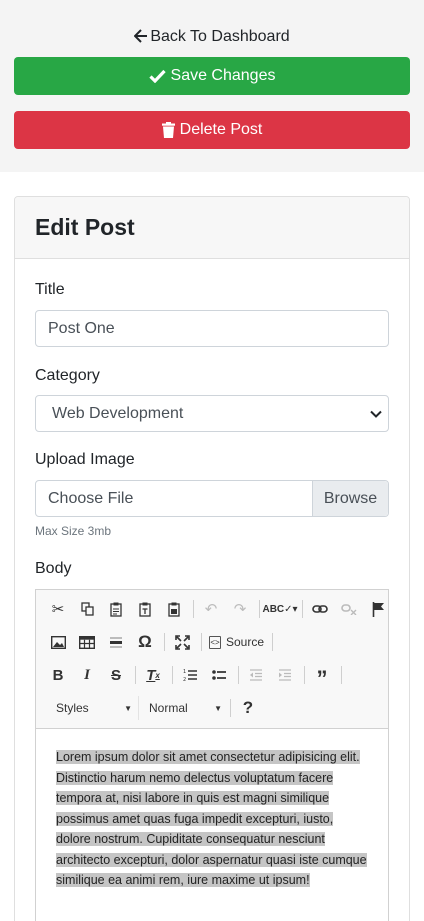  Describe the element at coordinates (279, 609) in the screenshot. I see `spellcheck-icon: ABC✓▾` at that location.